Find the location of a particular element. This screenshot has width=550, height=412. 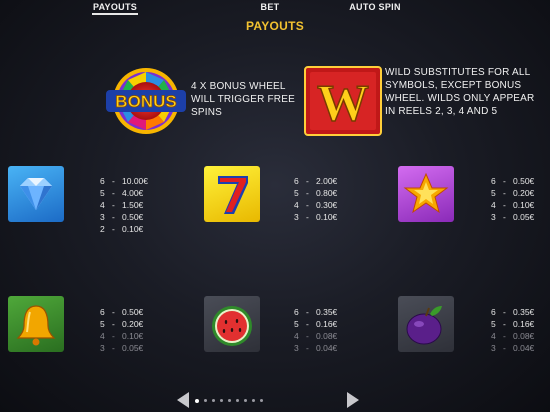

payout-row: 3-0.10€ is located at coordinates (316, 217).